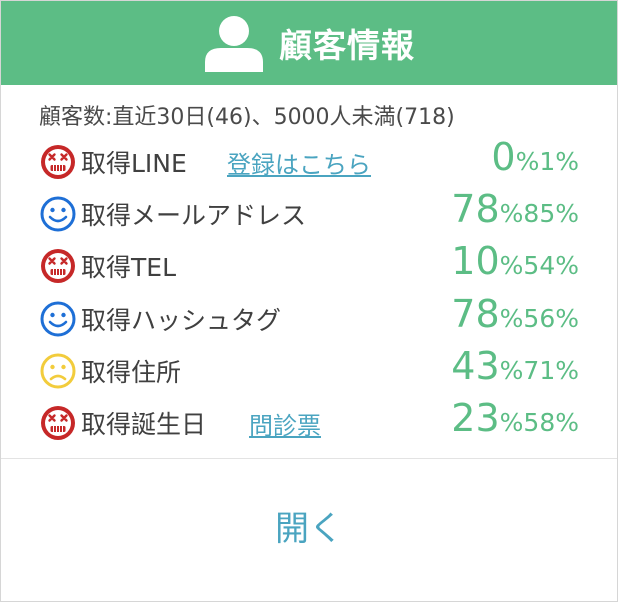  I want to click on metric-link: 問診票, so click(285, 423).